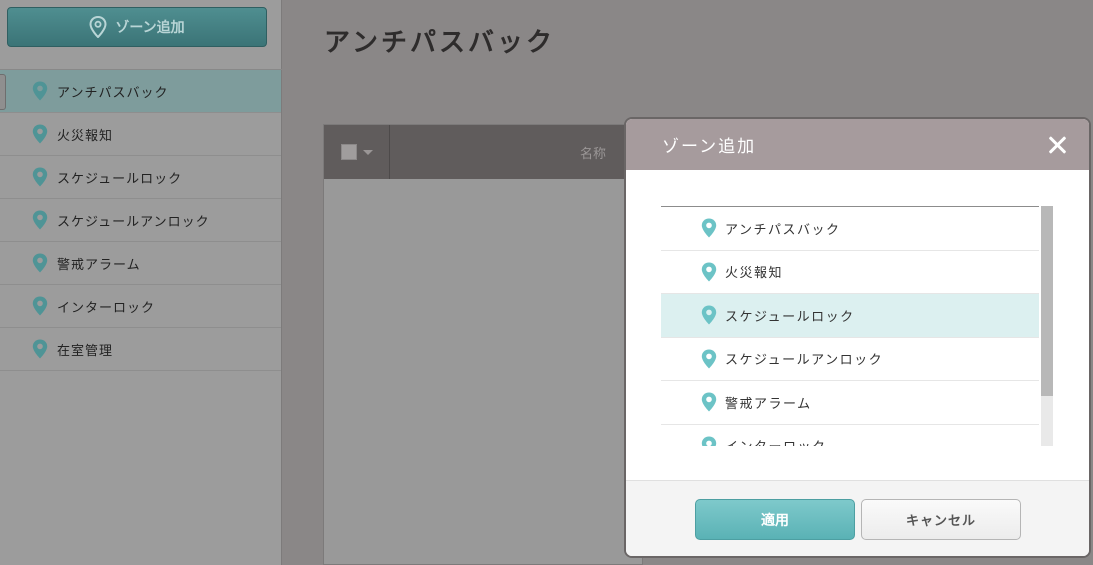  I want to click on zone-option-label: スケジュールロック, so click(790, 317).